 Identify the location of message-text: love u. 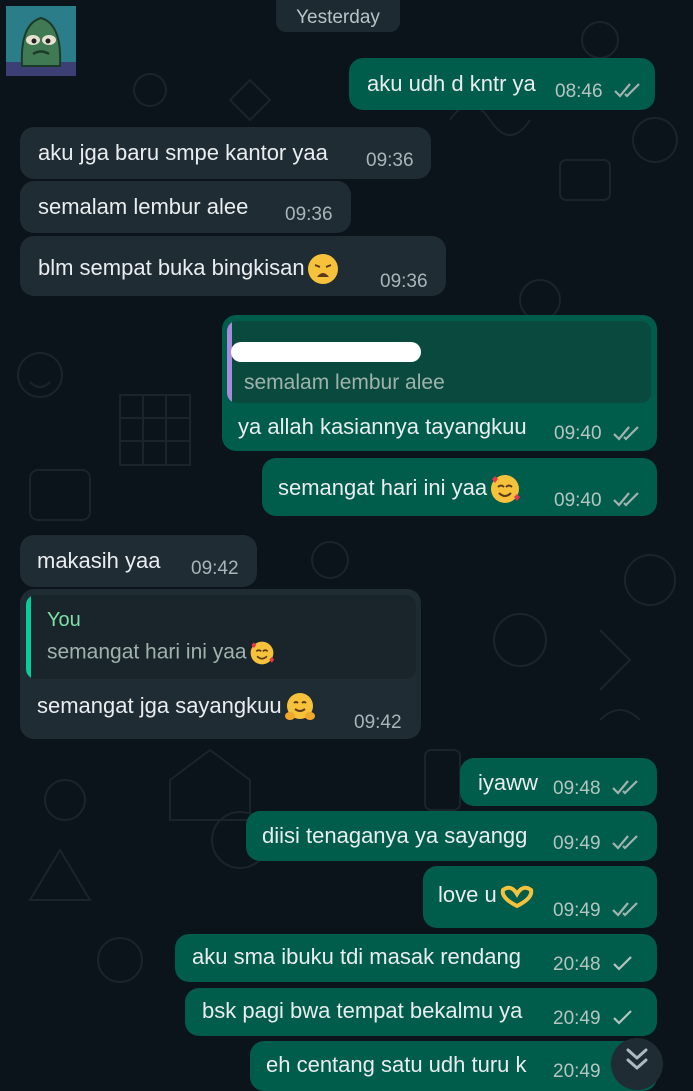
(486, 895).